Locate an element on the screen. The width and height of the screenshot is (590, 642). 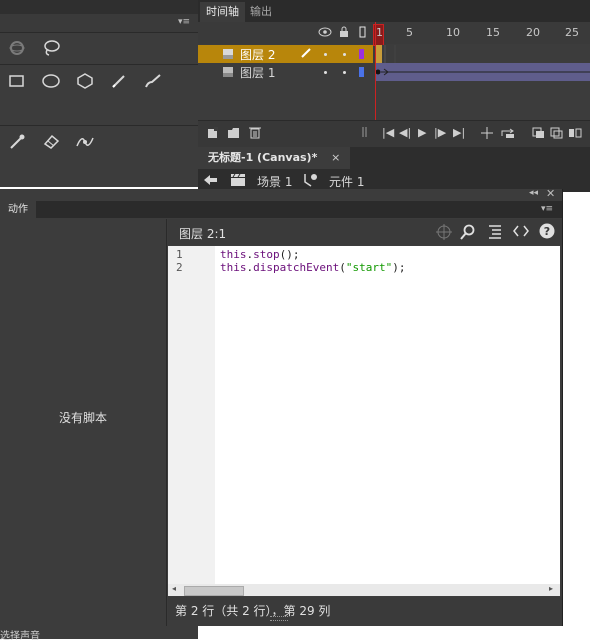
pencil-icon is located at coordinates (306, 54).